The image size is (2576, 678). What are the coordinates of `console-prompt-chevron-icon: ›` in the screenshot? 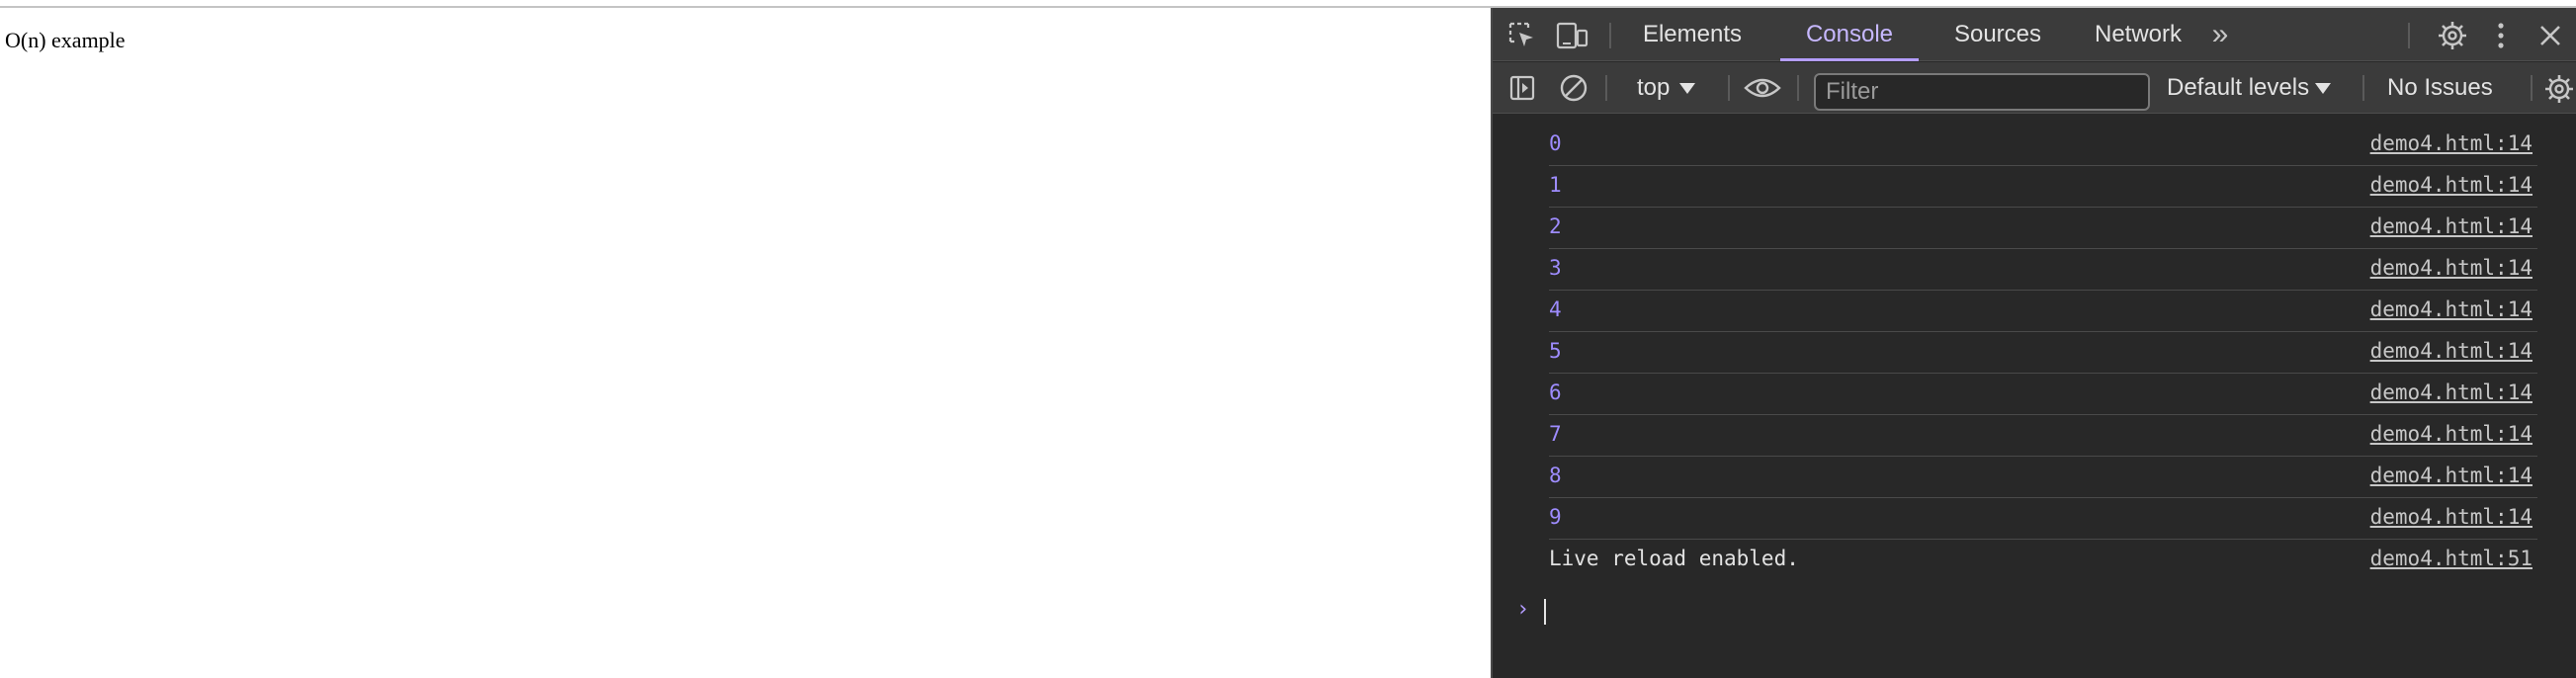 It's located at (1523, 609).